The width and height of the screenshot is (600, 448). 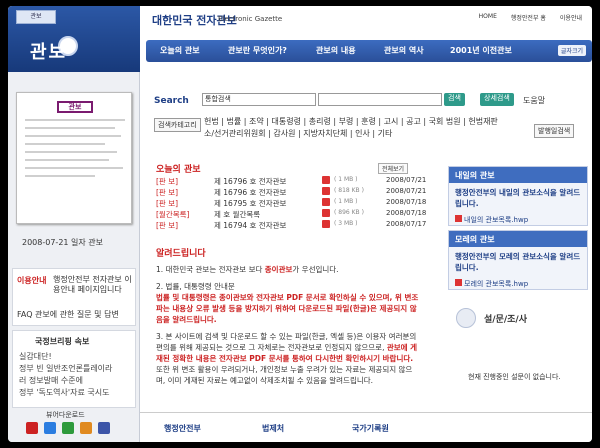 I want to click on search-label: Search, so click(x=171, y=101).